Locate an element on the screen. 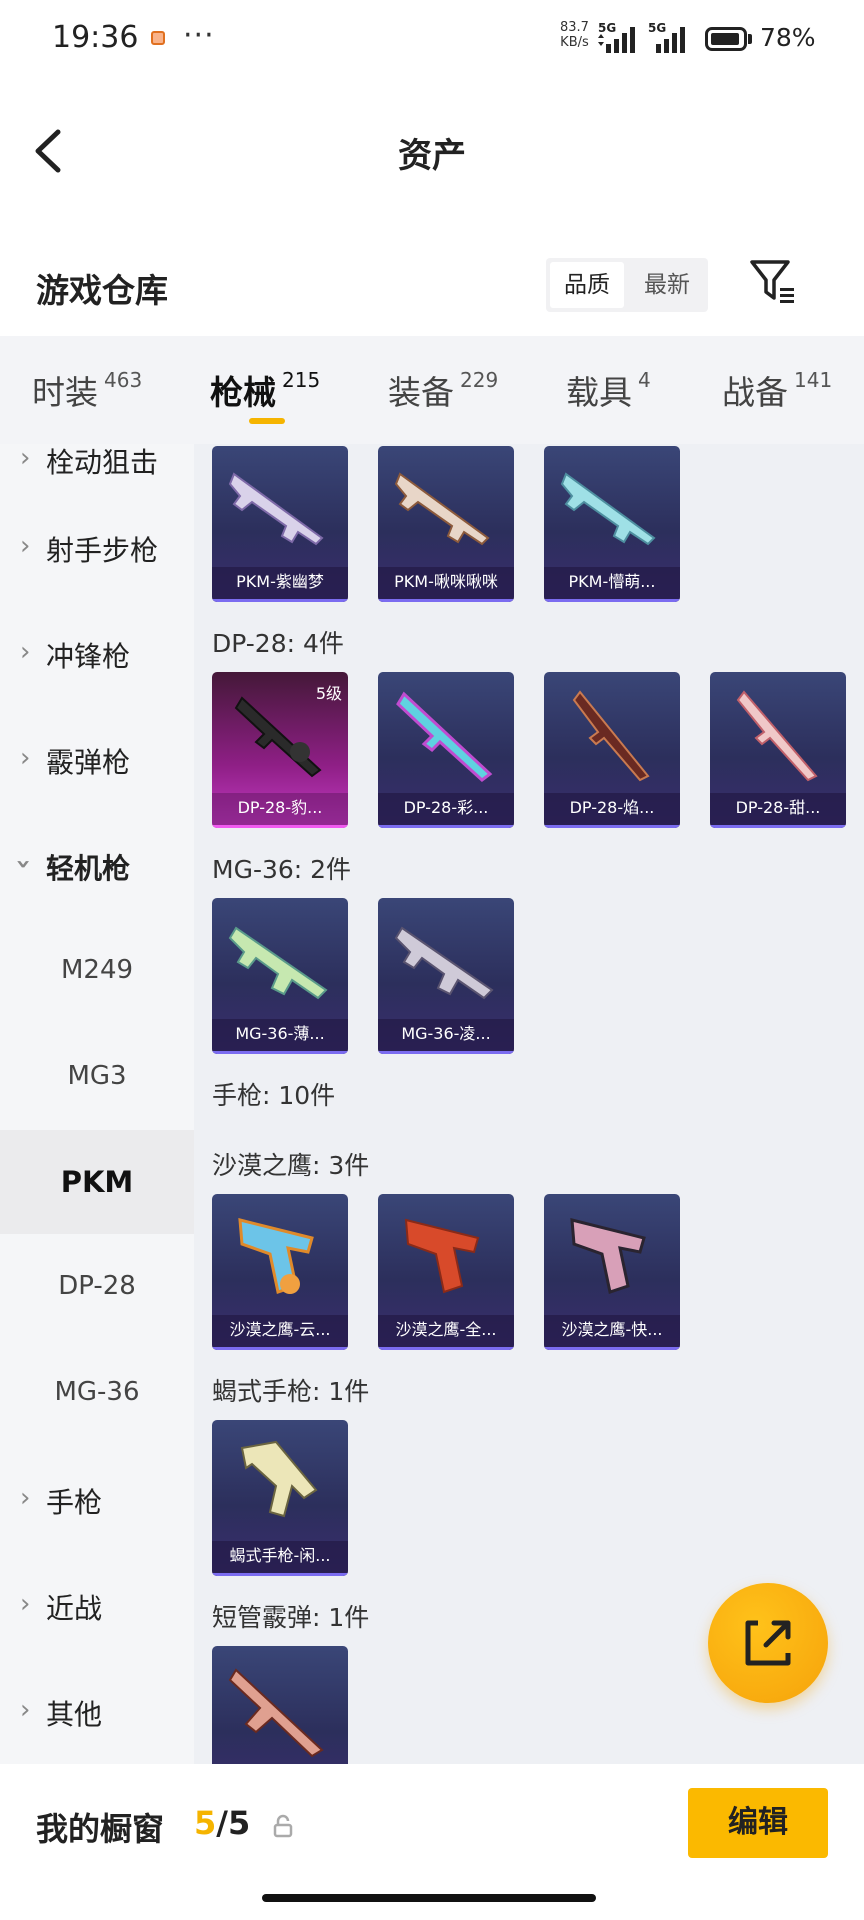  signal-icon-2: 5G is located at coordinates (666, 37).